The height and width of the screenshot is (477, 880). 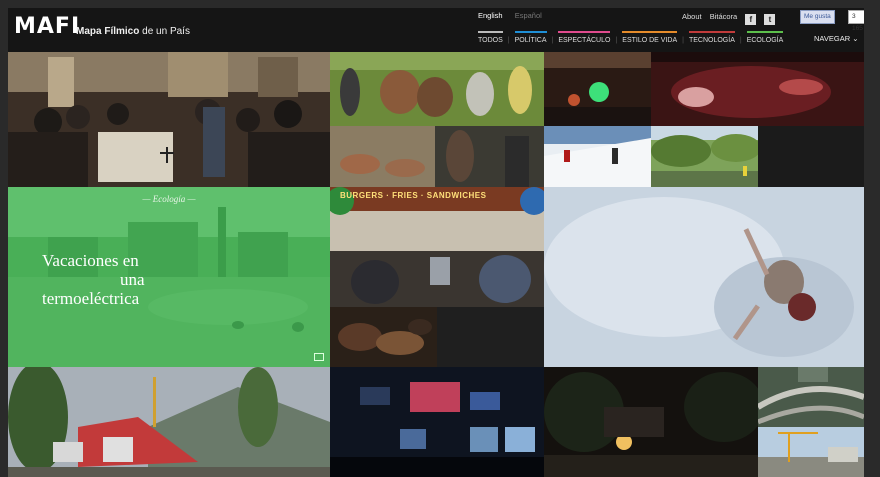 I want to click on category-label: TECNOLOGÍA, so click(x=711, y=40).